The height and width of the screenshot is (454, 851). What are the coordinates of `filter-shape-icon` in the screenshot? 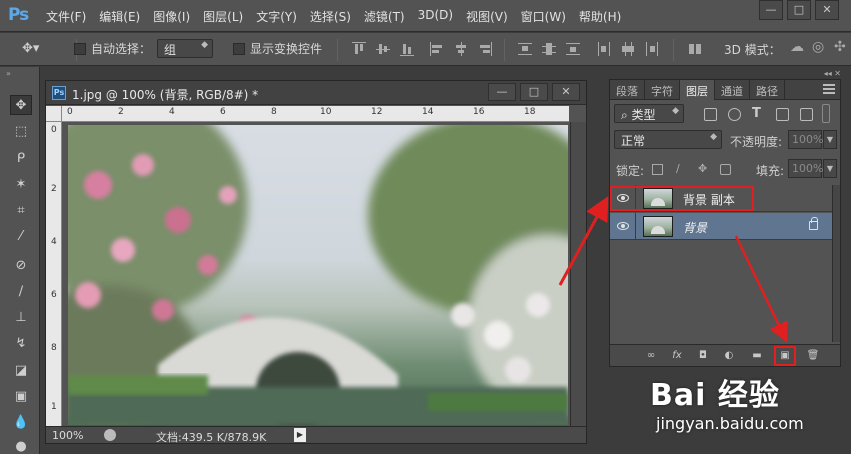 It's located at (782, 114).